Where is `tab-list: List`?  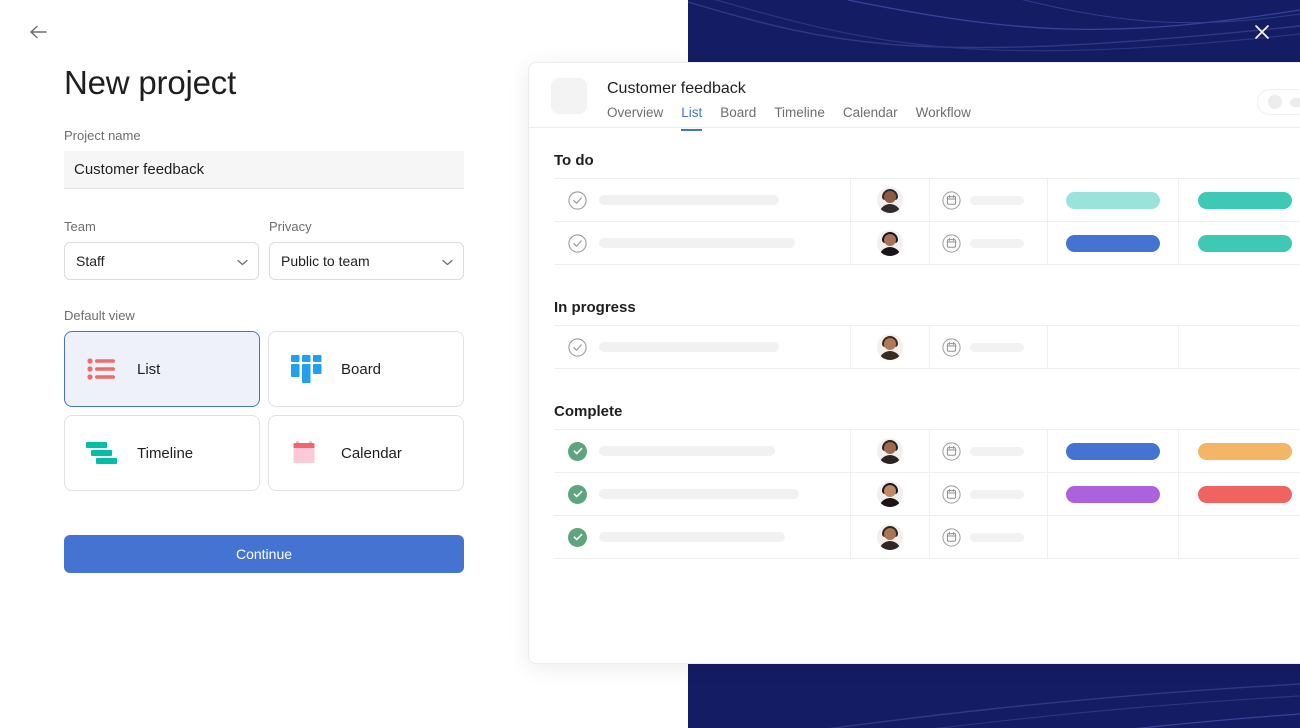 tab-list: List is located at coordinates (692, 118).